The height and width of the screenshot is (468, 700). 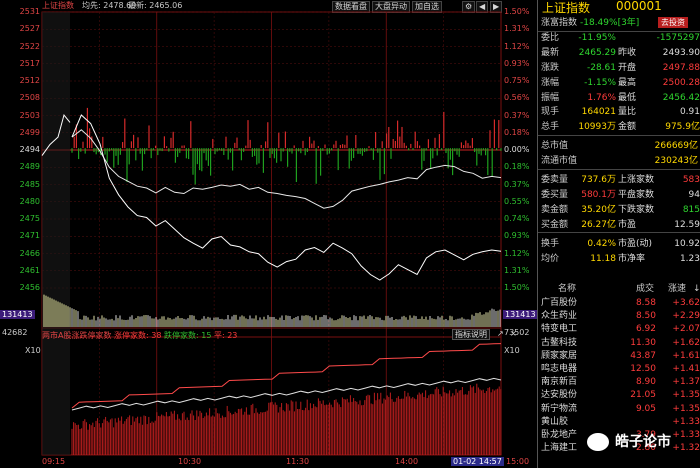 What do you see at coordinates (286, 169) in the screenshot?
I see `avg-price-line` at bounding box center [286, 169].